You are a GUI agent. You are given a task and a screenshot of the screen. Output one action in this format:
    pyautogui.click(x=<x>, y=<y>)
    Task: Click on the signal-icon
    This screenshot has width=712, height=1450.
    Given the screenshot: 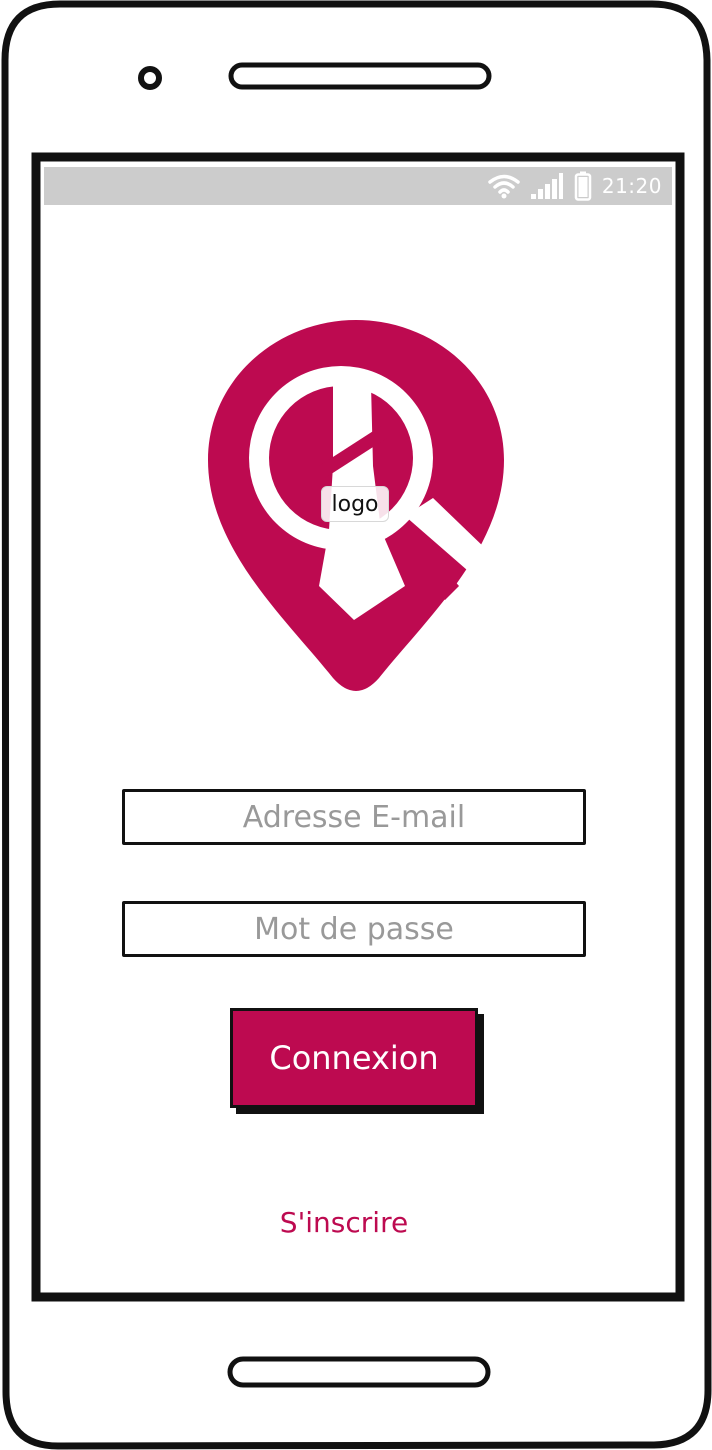 What is the action you would take?
    pyautogui.click(x=546, y=186)
    